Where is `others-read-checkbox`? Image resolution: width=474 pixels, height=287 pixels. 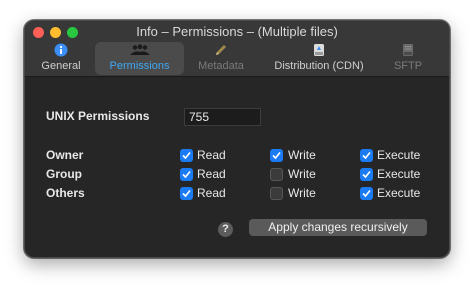
others-read-checkbox is located at coordinates (186, 193).